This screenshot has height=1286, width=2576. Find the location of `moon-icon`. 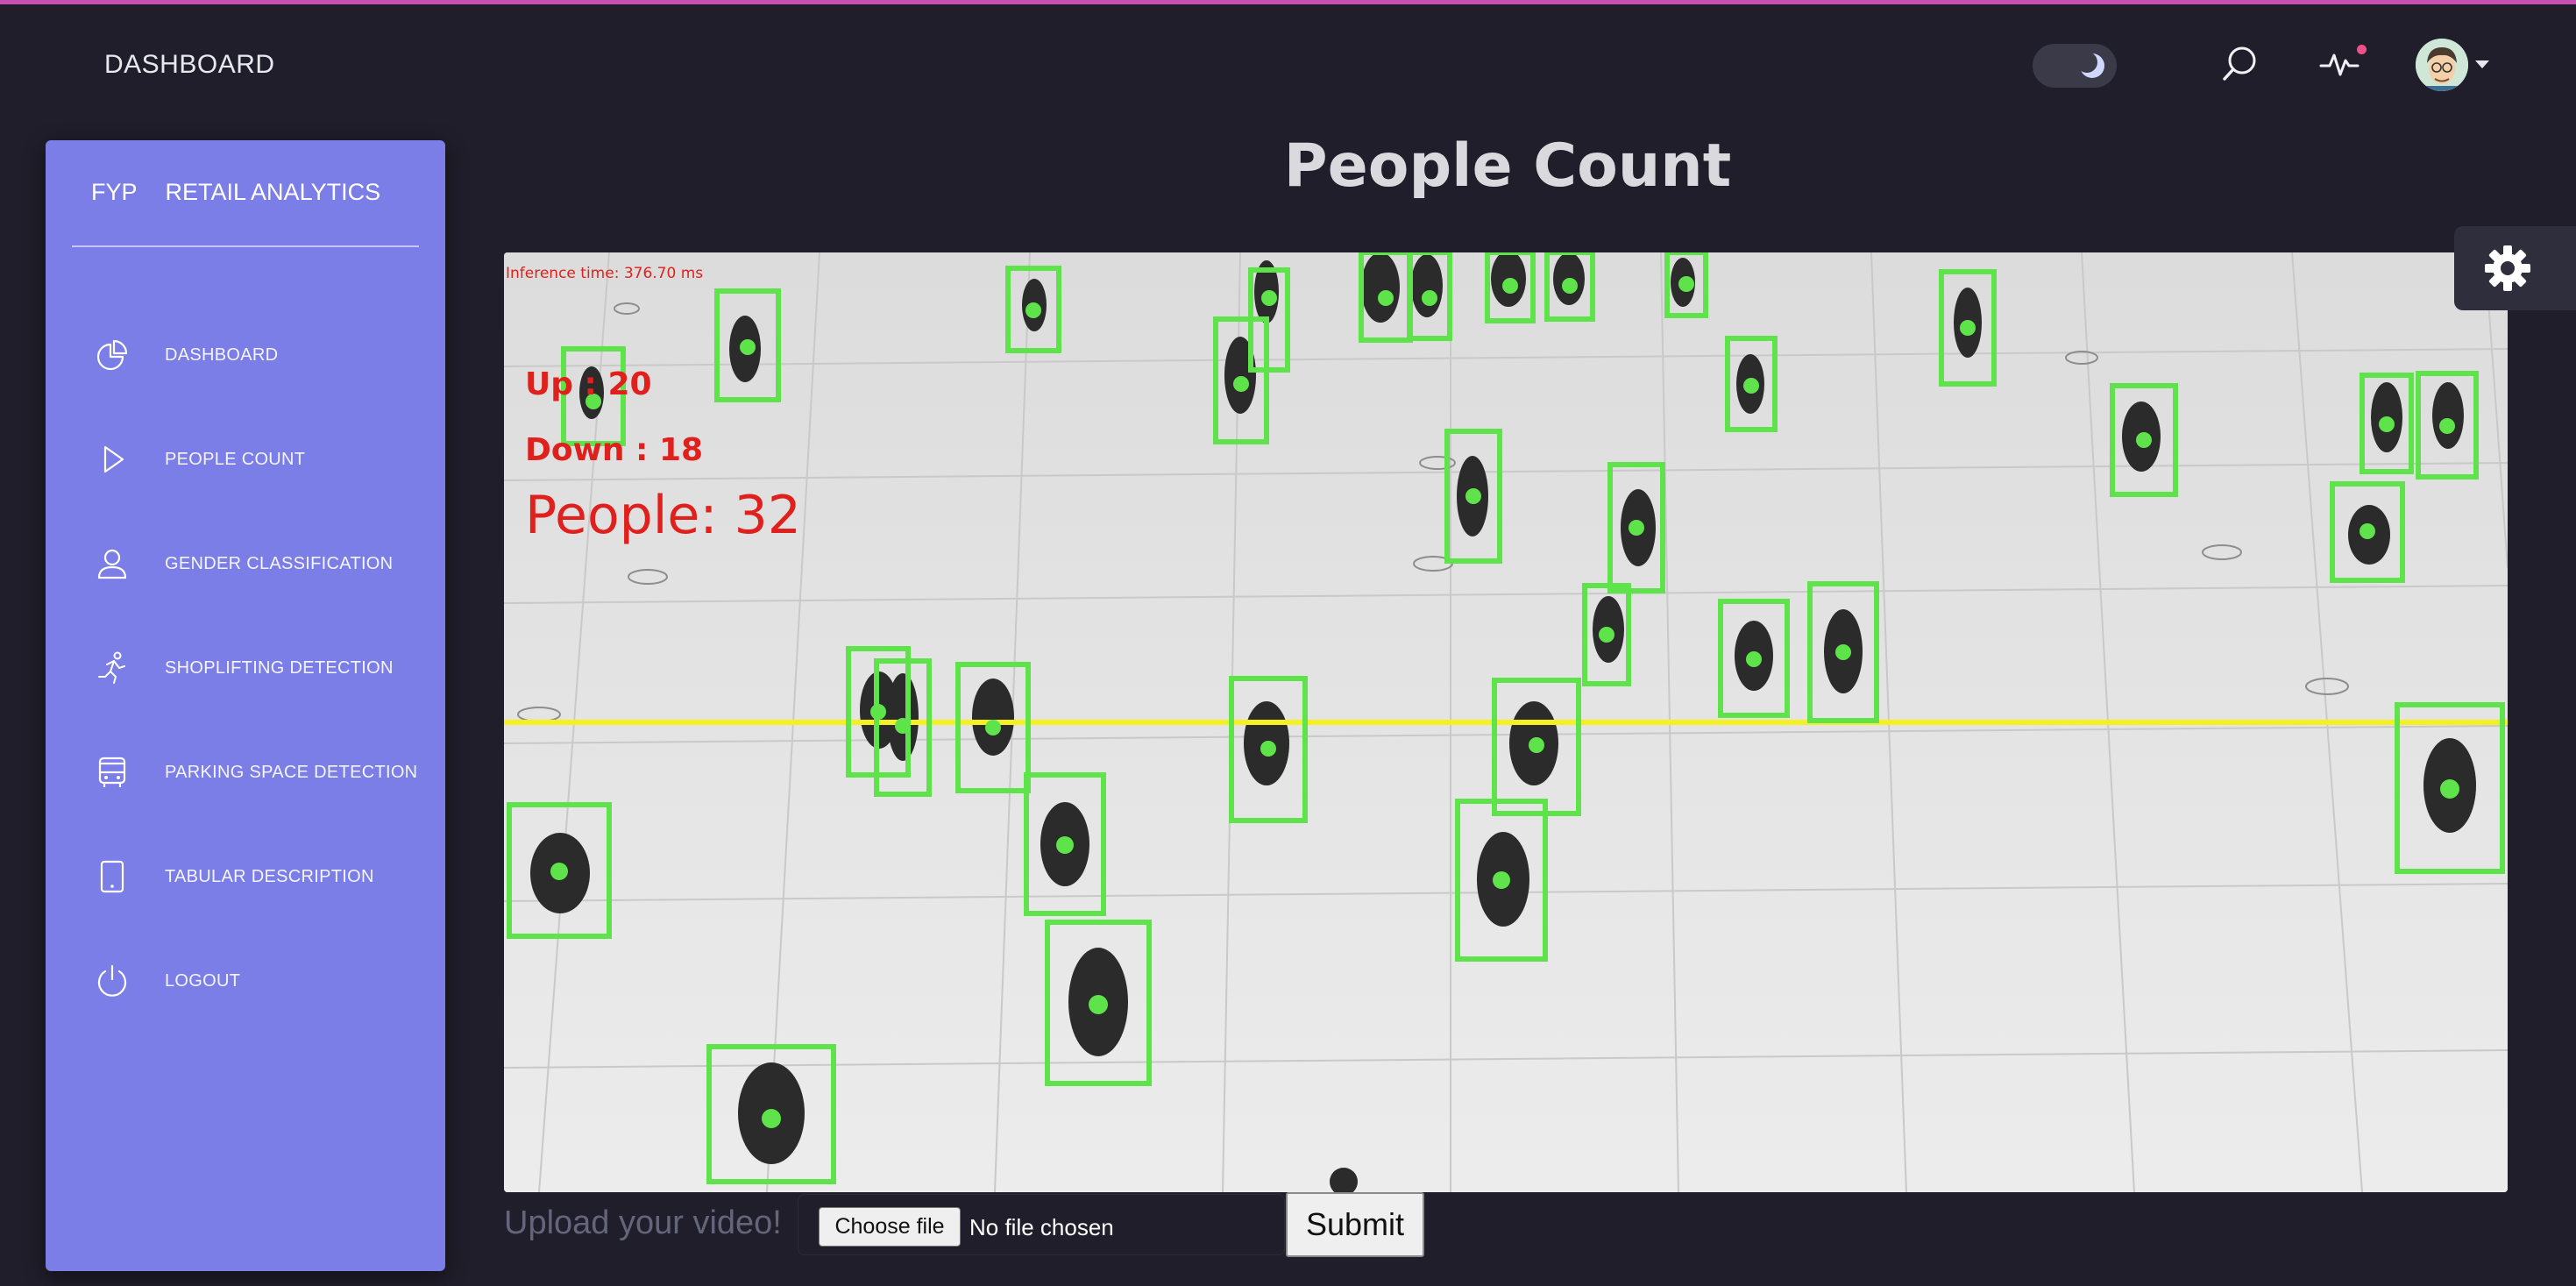

moon-icon is located at coordinates (2091, 65).